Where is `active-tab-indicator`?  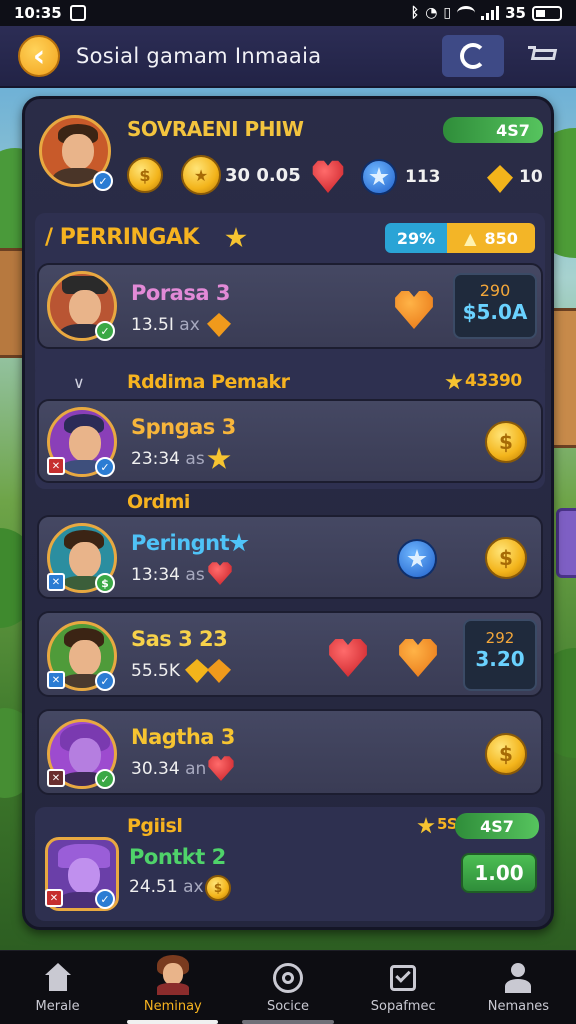 active-tab-indicator is located at coordinates (173, 1022).